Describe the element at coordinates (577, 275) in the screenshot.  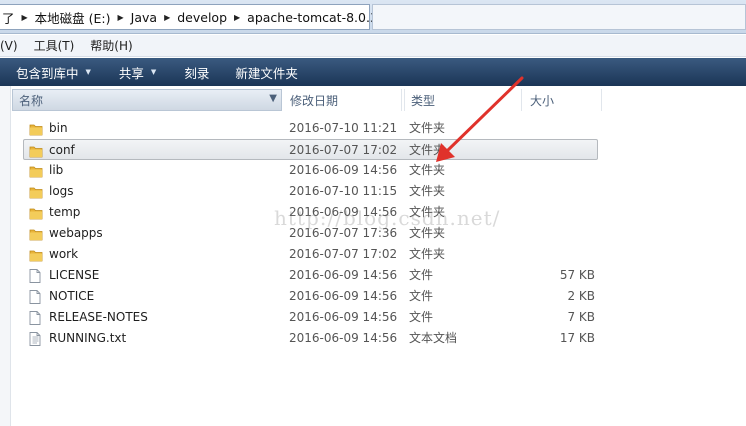
I see `file-size: 57 KB` at that location.